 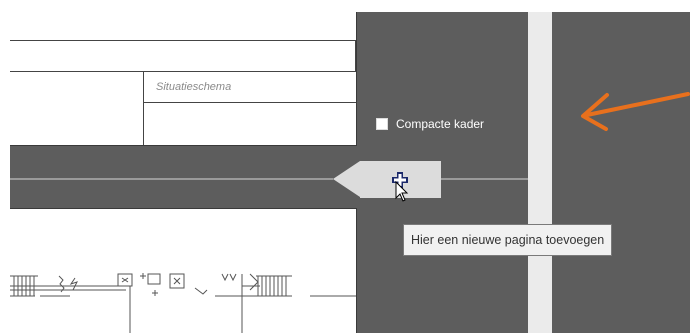 I want to click on page-gap-strip, so click(x=540, y=172).